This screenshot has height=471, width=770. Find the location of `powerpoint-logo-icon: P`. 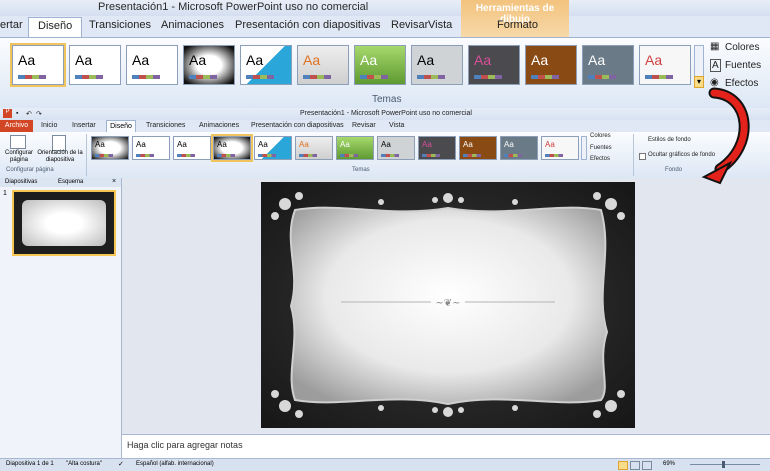

powerpoint-logo-icon: P is located at coordinates (7, 113).